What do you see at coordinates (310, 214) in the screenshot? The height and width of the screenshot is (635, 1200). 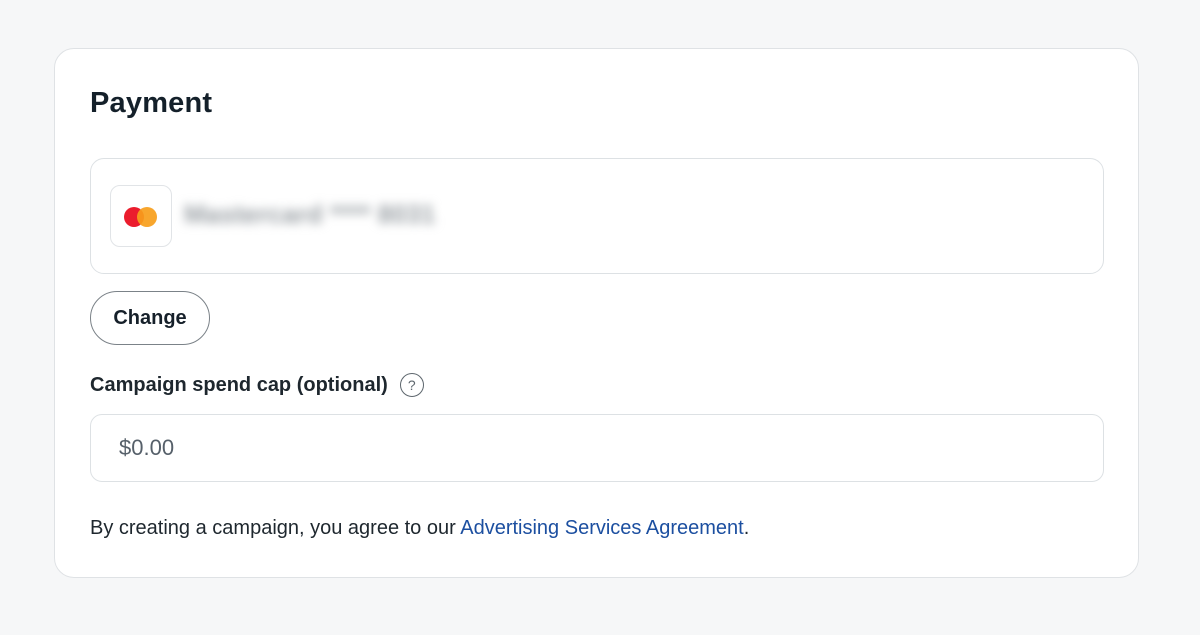 I see `payment-method-label: Mastercard **** 8031` at bounding box center [310, 214].